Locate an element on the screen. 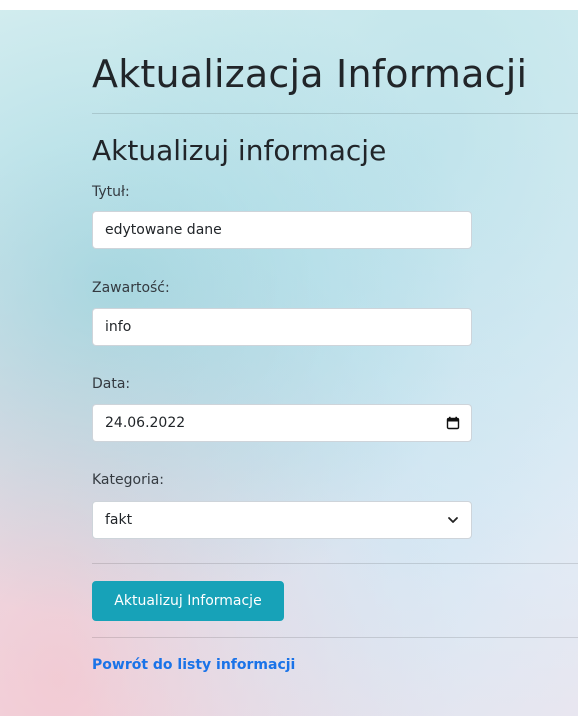 The image size is (584, 716). back-to-list-link: Powrót do listy informacji is located at coordinates (193, 665).